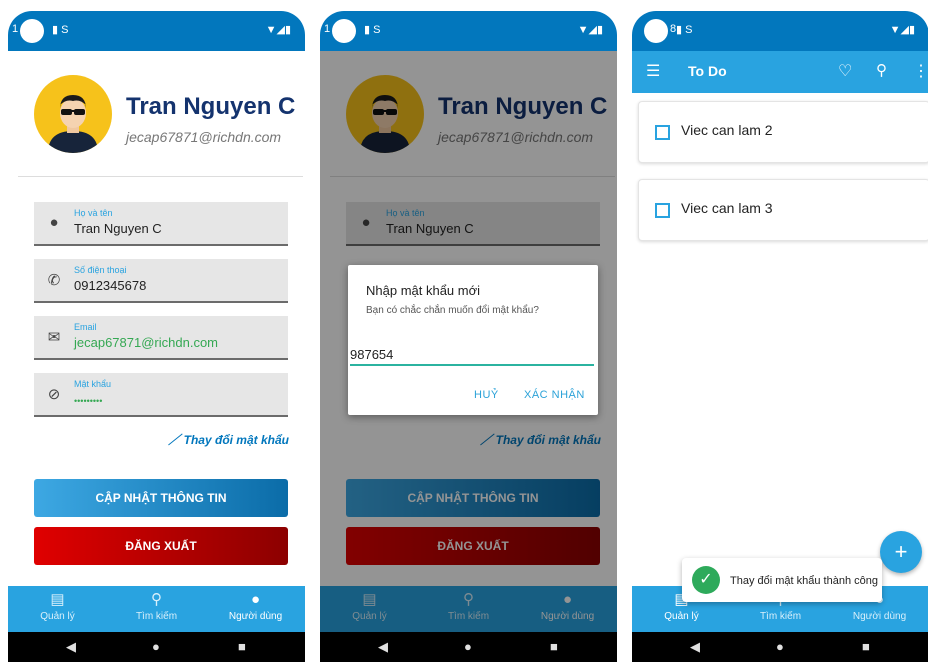  I want to click on calendar-icon: ▤, so click(57, 599).